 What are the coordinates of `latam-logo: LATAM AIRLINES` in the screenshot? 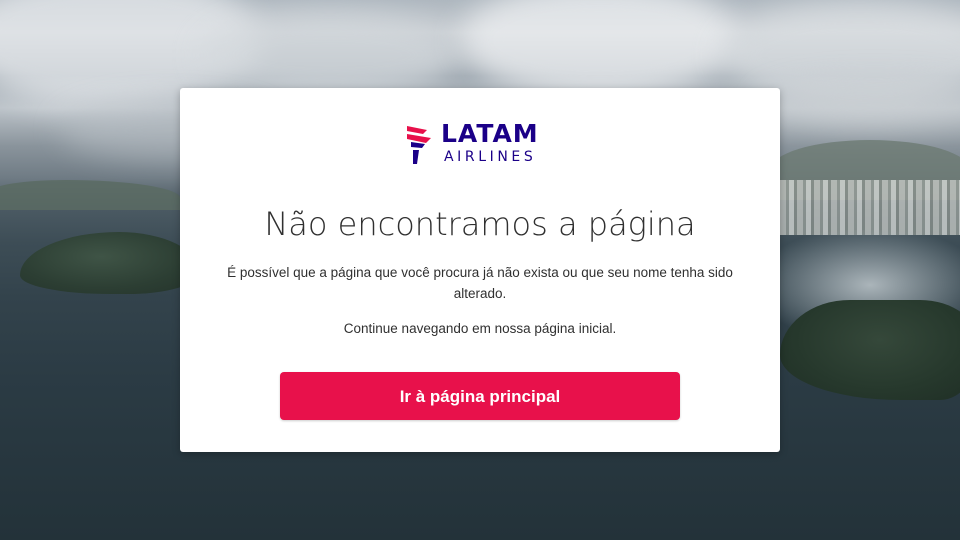 It's located at (485, 143).